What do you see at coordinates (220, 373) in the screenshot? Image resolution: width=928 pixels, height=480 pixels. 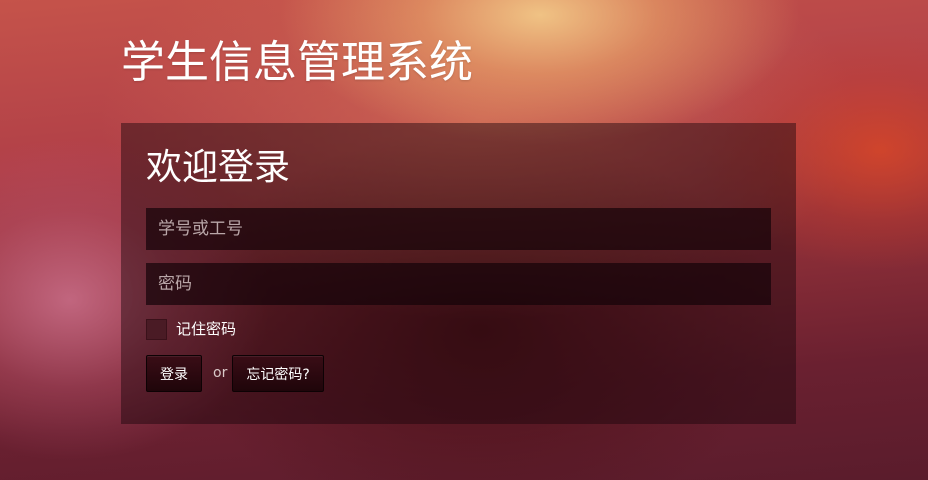 I see `or-separator: or` at bounding box center [220, 373].